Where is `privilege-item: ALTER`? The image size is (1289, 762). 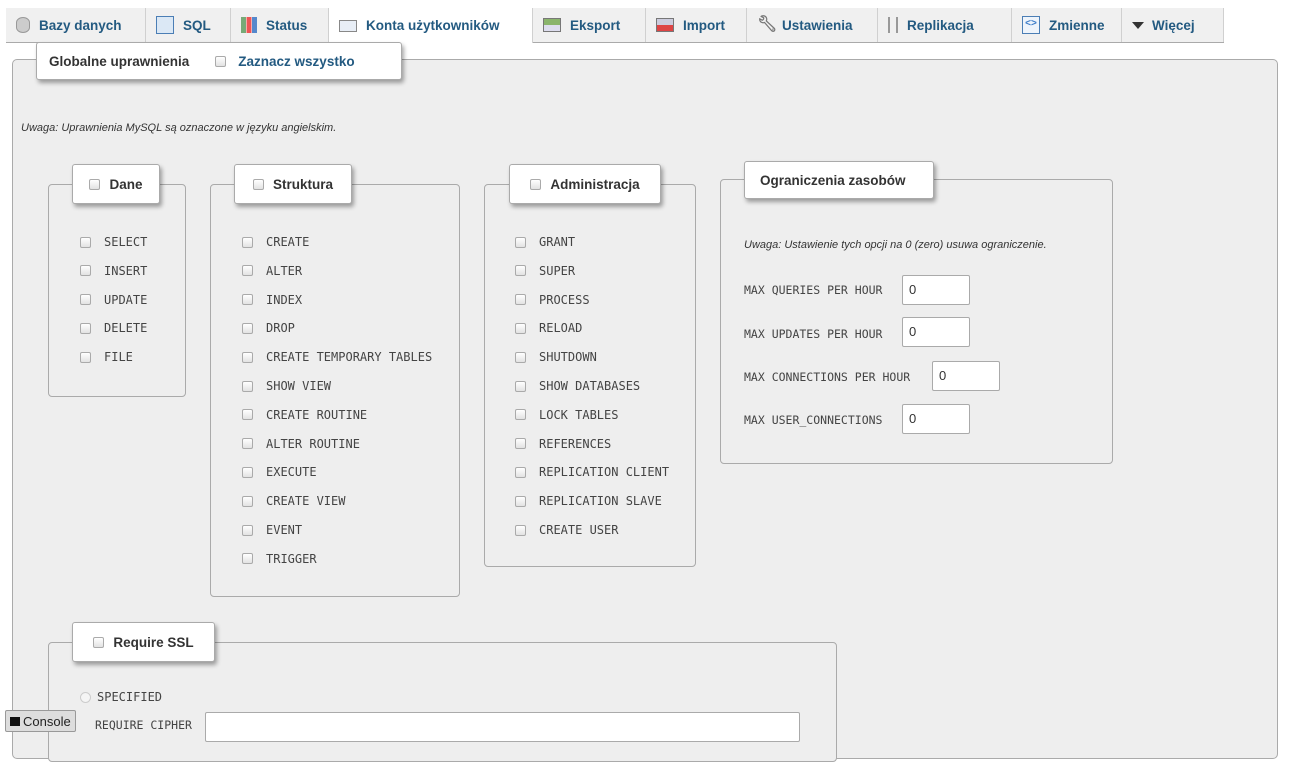
privilege-item: ALTER is located at coordinates (272, 271).